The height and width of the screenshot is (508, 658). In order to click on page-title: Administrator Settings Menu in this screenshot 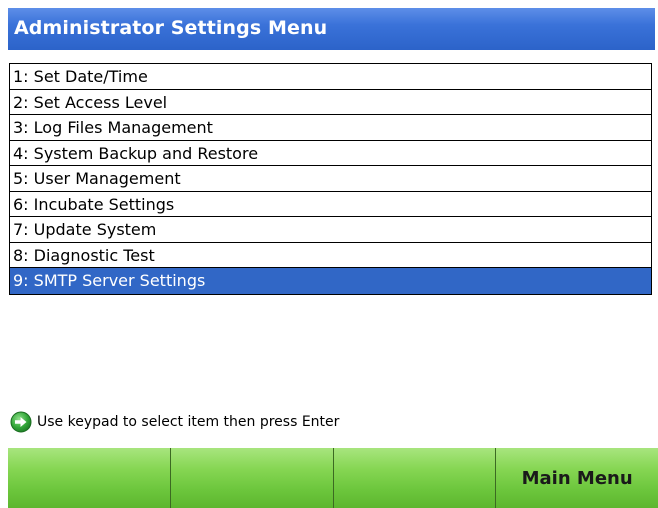, I will do `click(171, 28)`.